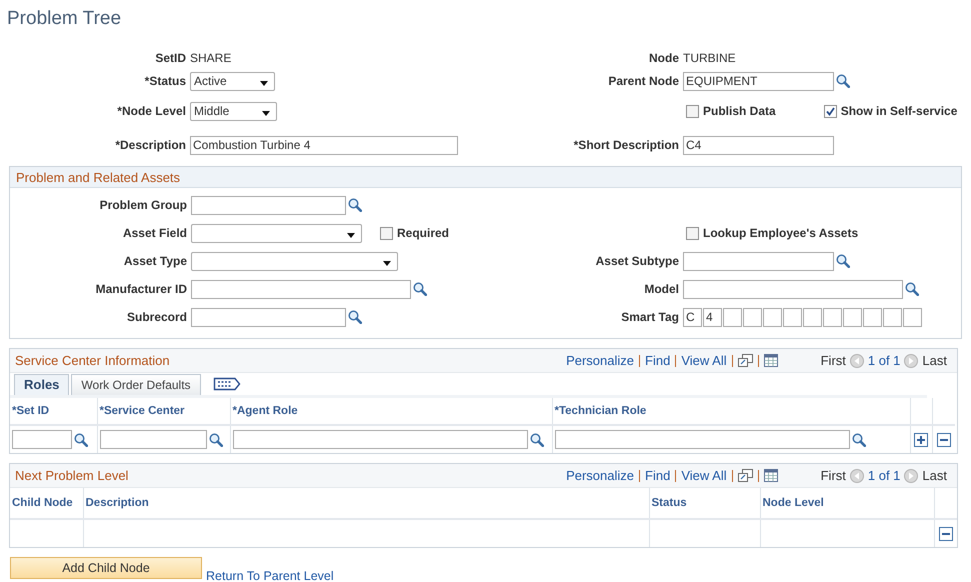 This screenshot has width=971, height=582. I want to click on field-label: Smart Tag, so click(650, 317).